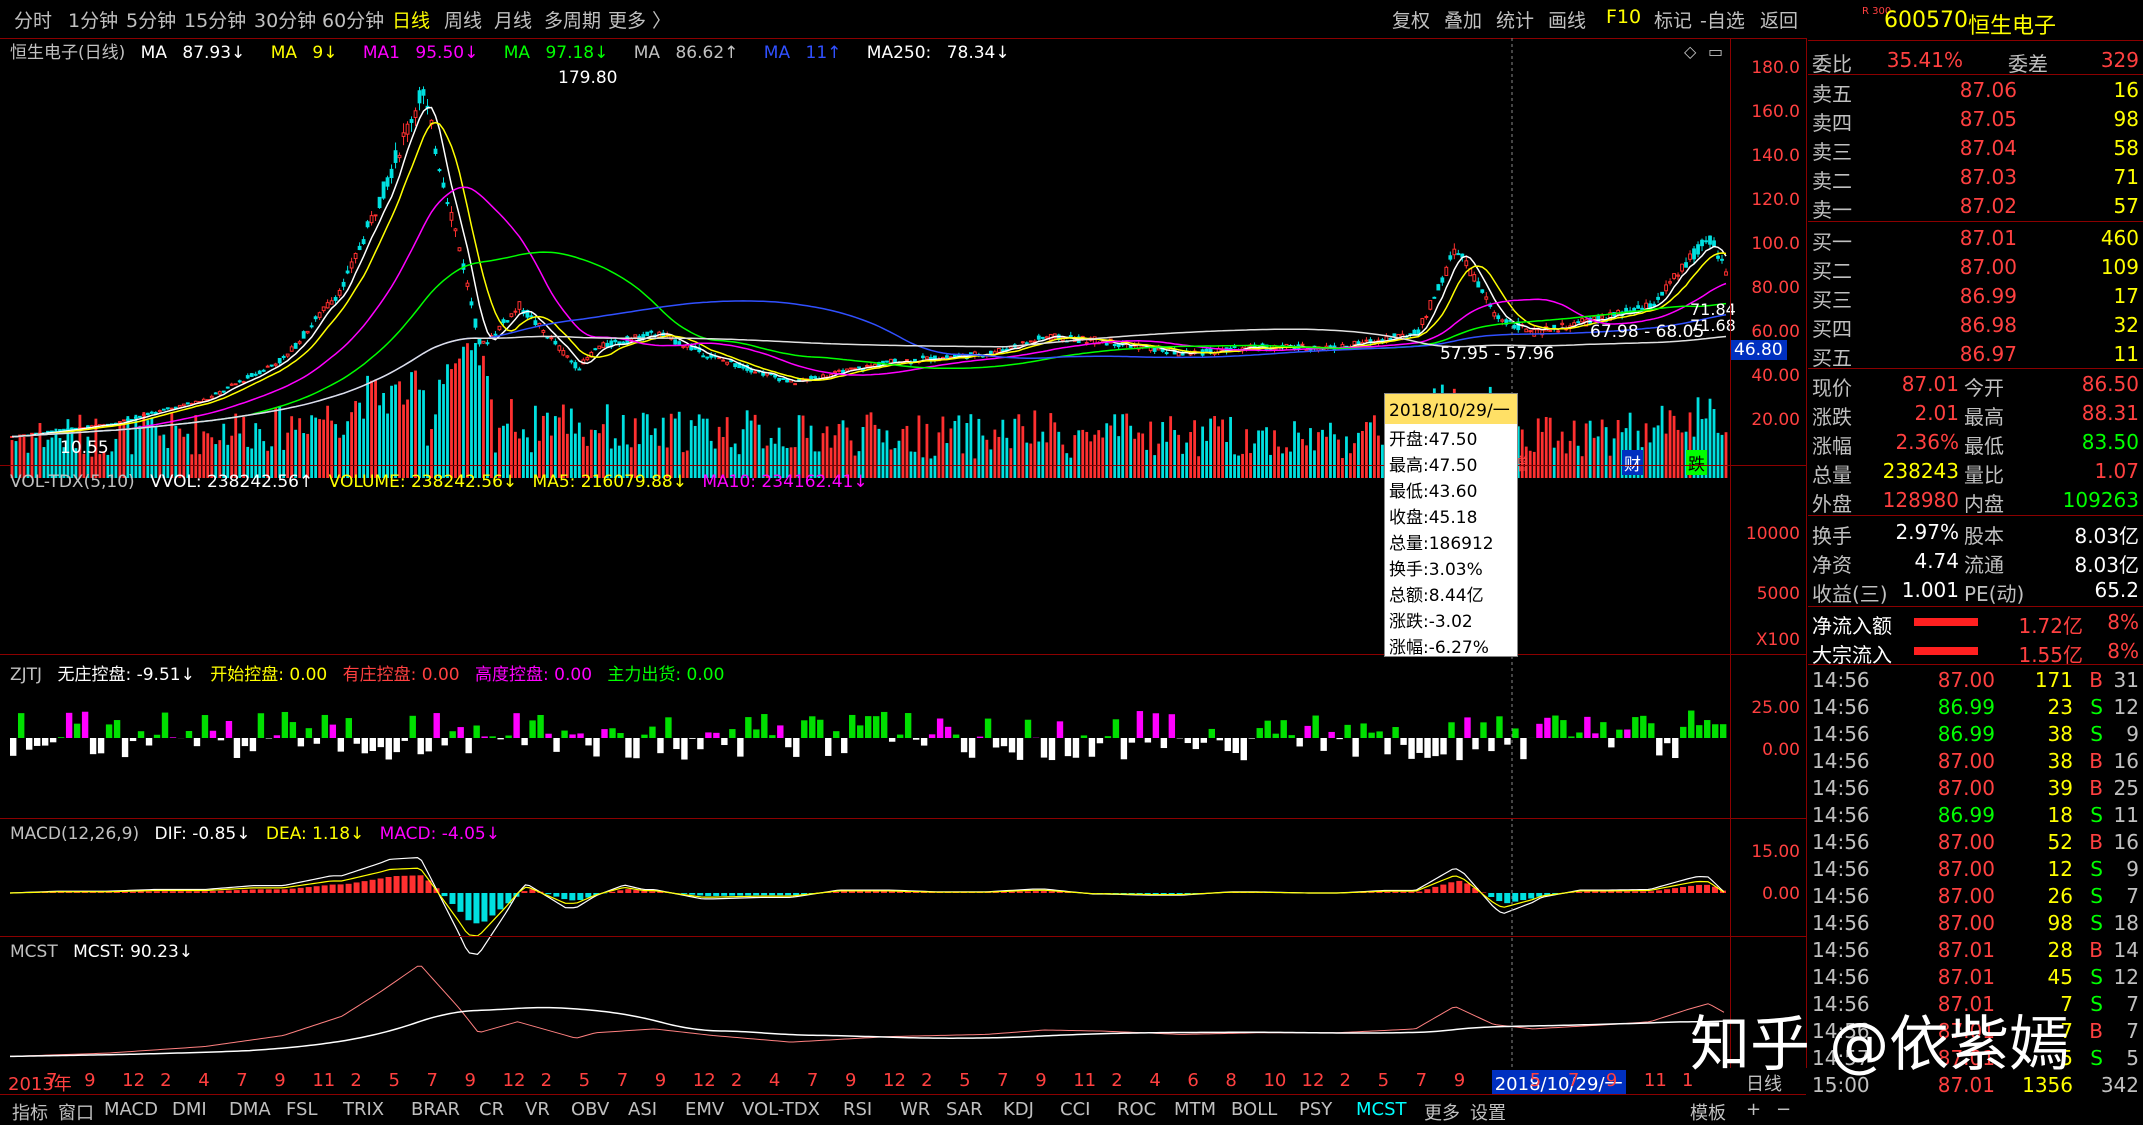  What do you see at coordinates (1315, 1109) in the screenshot?
I see `indicator-tab-22: PSY` at bounding box center [1315, 1109].